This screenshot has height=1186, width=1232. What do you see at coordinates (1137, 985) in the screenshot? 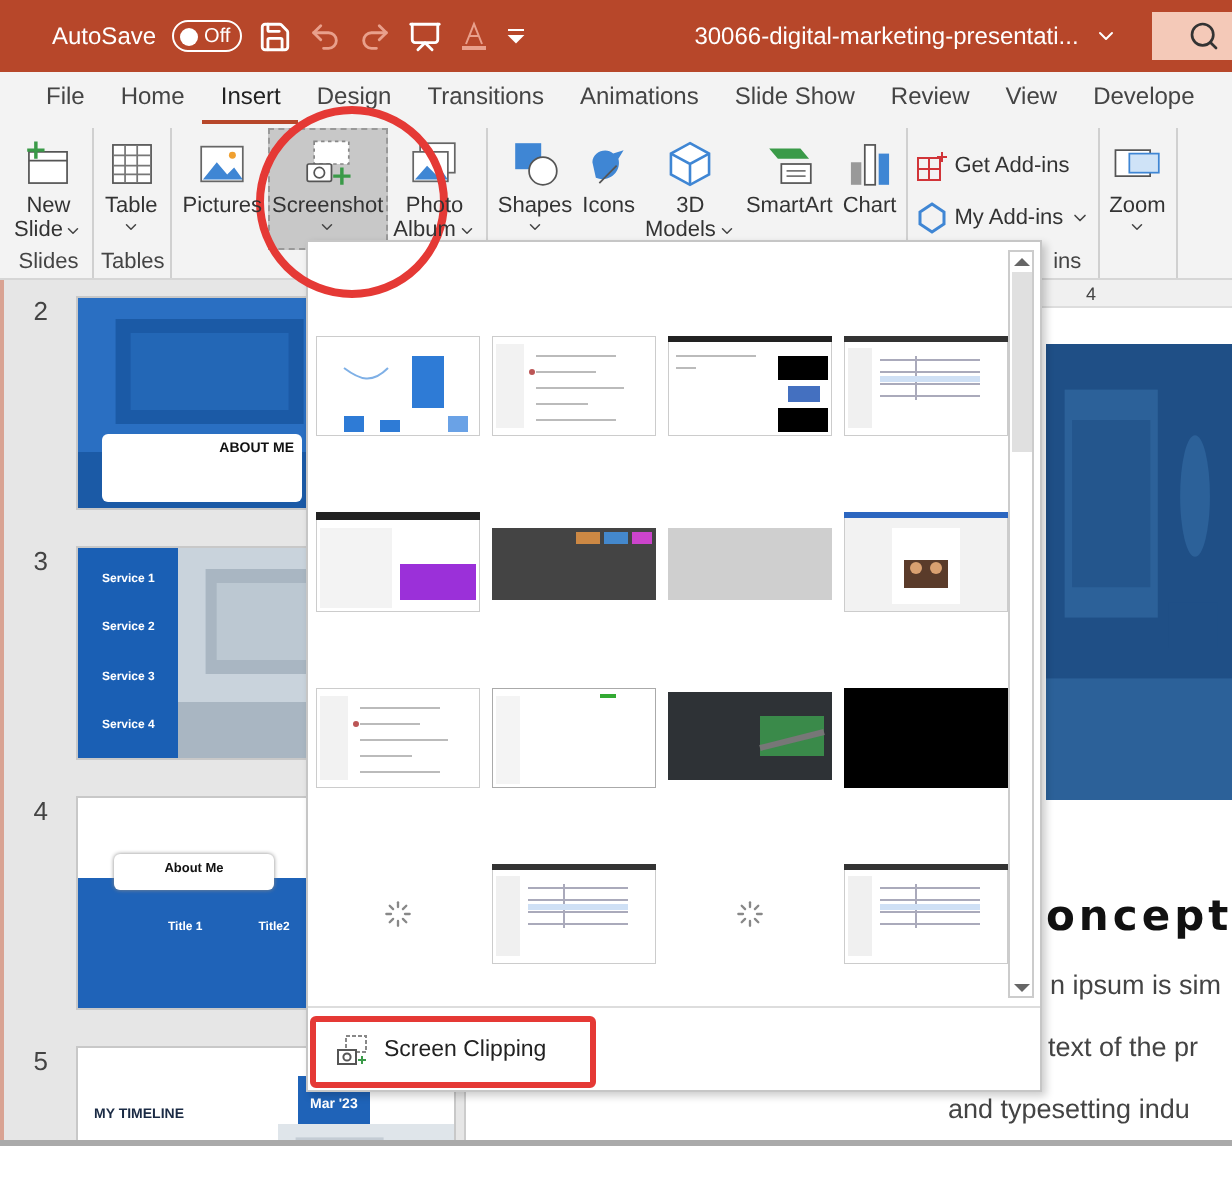
I see `body-text: n ipsum is sim` at bounding box center [1137, 985].